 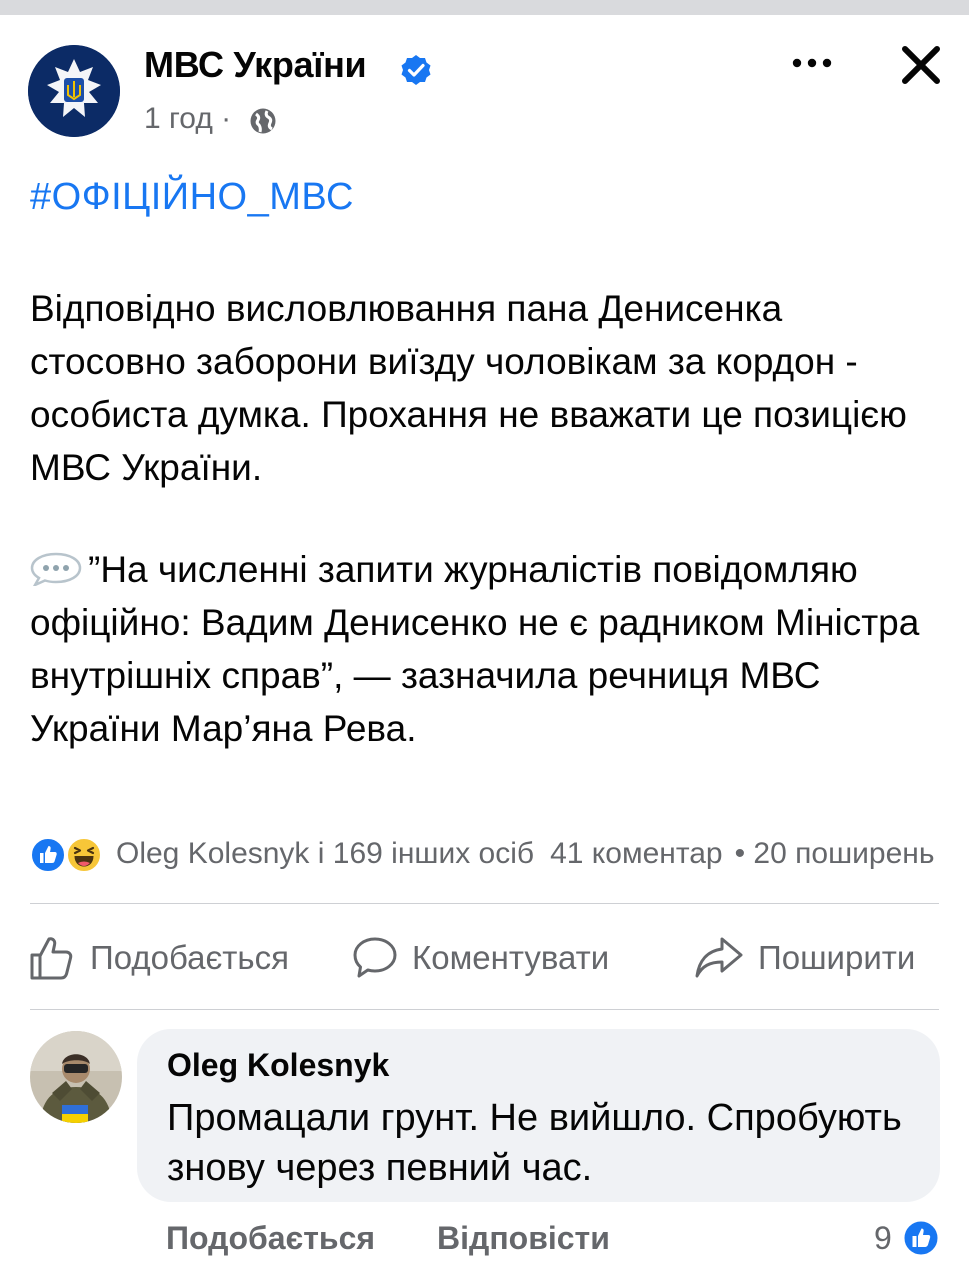 I want to click on reaction-icons, so click(x=68, y=854).